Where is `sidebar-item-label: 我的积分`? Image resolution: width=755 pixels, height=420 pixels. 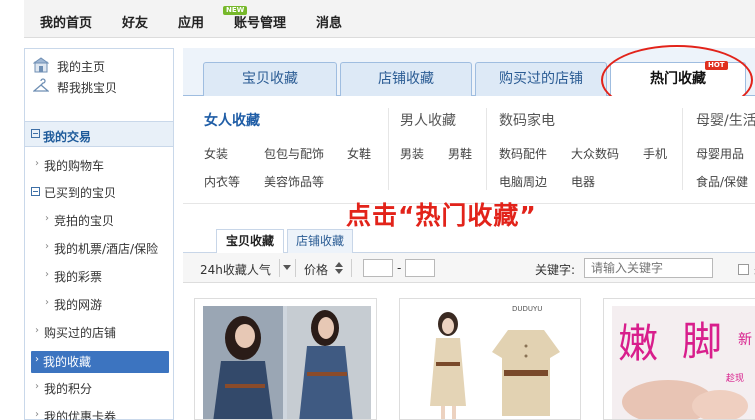 sidebar-item-label: 我的积分 is located at coordinates (68, 389).